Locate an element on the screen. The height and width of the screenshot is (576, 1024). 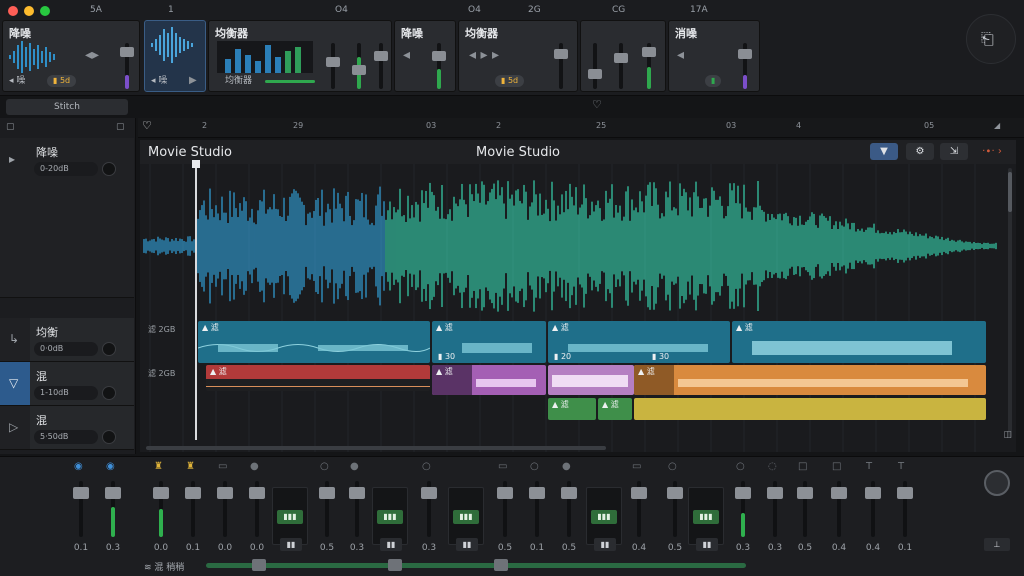
channel-strip: ▭ 0.4 is located at coordinates (639, 507).